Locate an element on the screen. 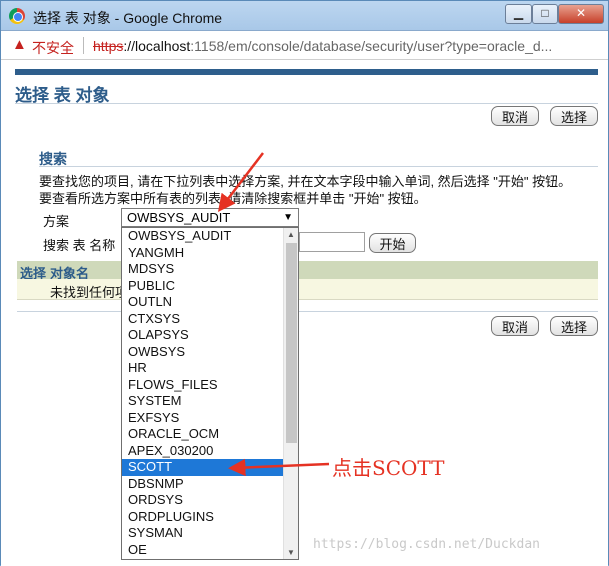 The width and height of the screenshot is (609, 566). annotation-arrows is located at coordinates (273, 314).